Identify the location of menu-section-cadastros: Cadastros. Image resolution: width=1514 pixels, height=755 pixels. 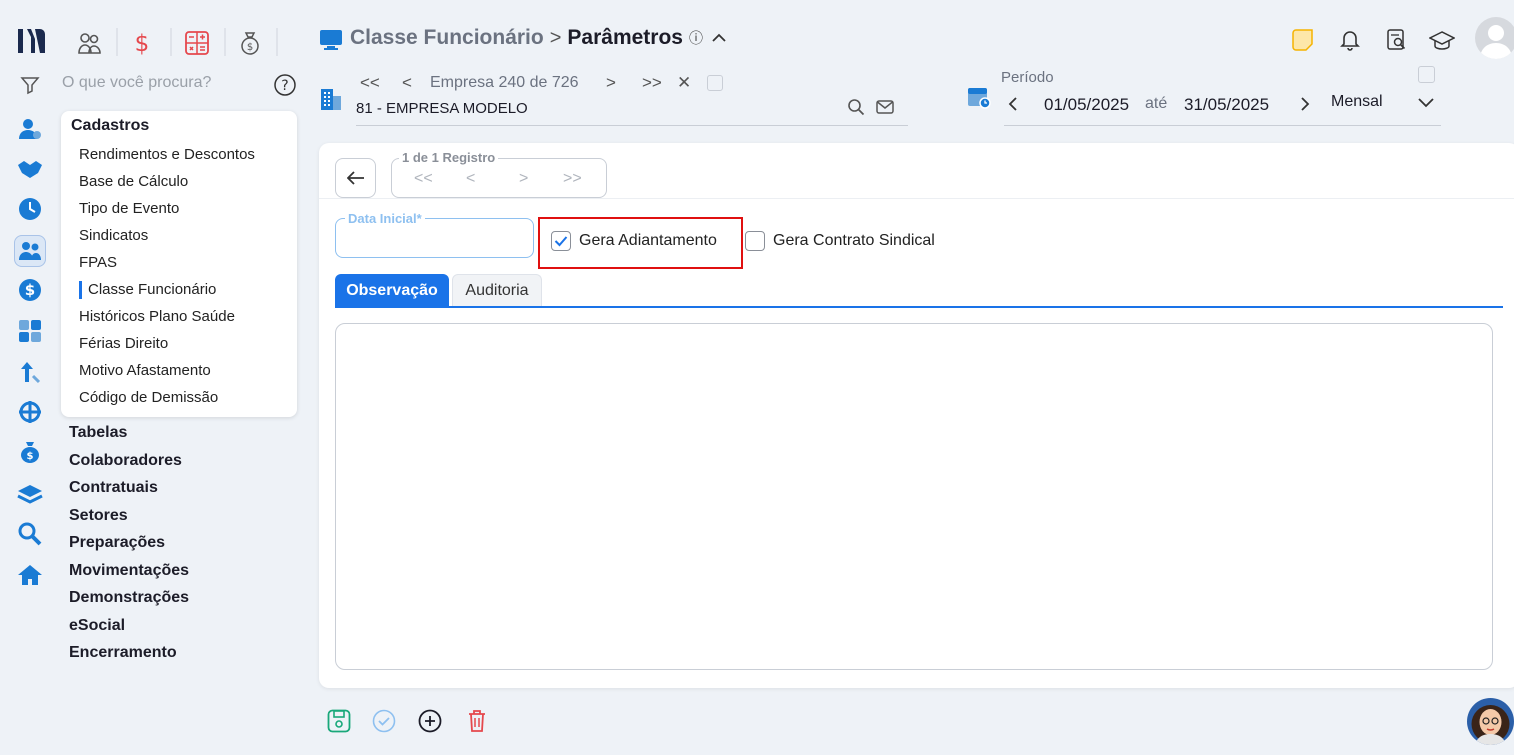
(110, 126).